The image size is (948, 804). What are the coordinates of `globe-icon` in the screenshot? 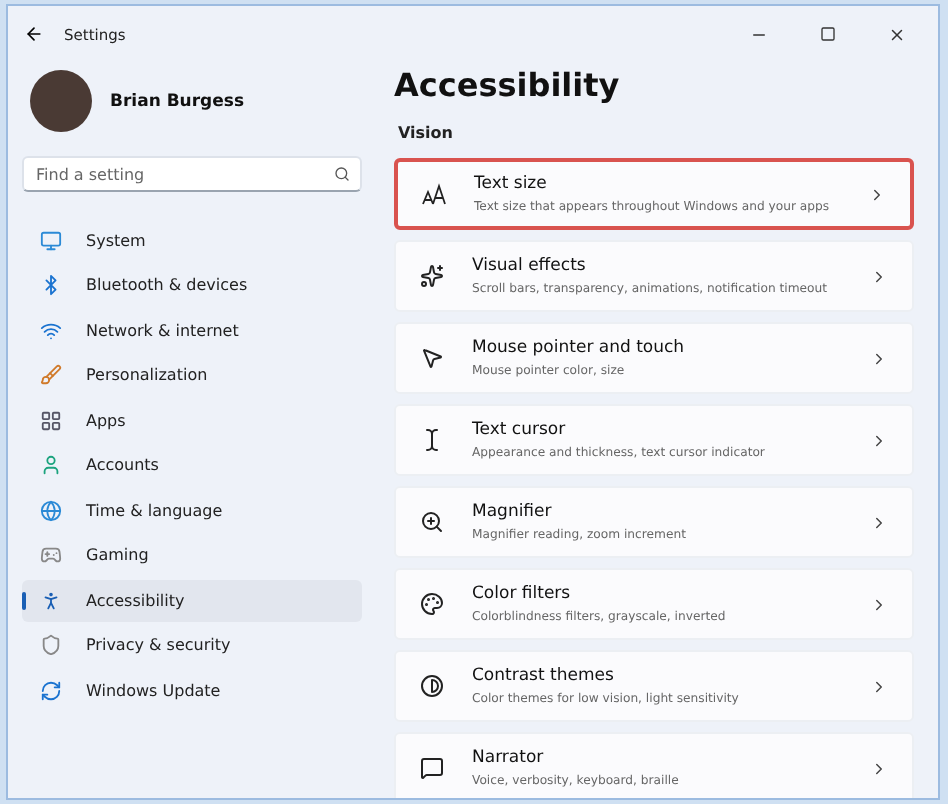 It's located at (51, 510).